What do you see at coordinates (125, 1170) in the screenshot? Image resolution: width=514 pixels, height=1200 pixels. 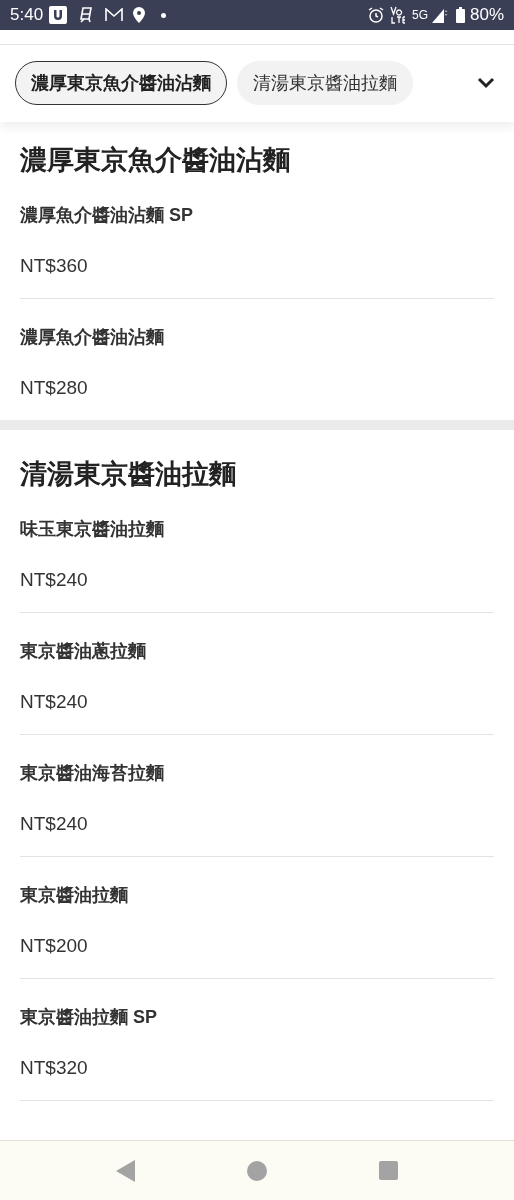 I see `back-button` at bounding box center [125, 1170].